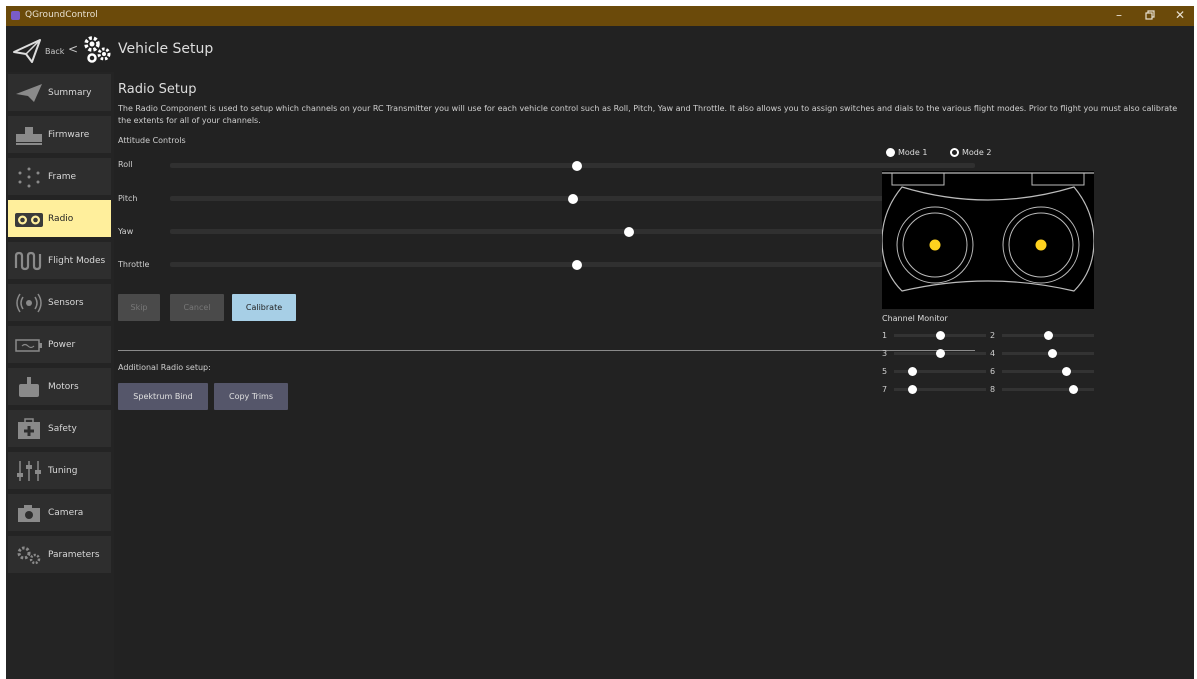  What do you see at coordinates (576, 165) in the screenshot?
I see `roll-indicator` at bounding box center [576, 165].